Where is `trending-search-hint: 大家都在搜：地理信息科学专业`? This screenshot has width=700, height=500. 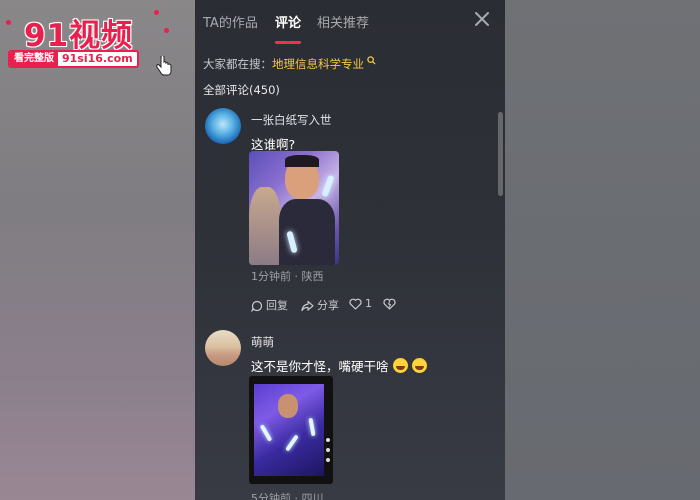
trending-search-hint: 大家都在搜：地理信息科学专业 is located at coordinates (289, 64).